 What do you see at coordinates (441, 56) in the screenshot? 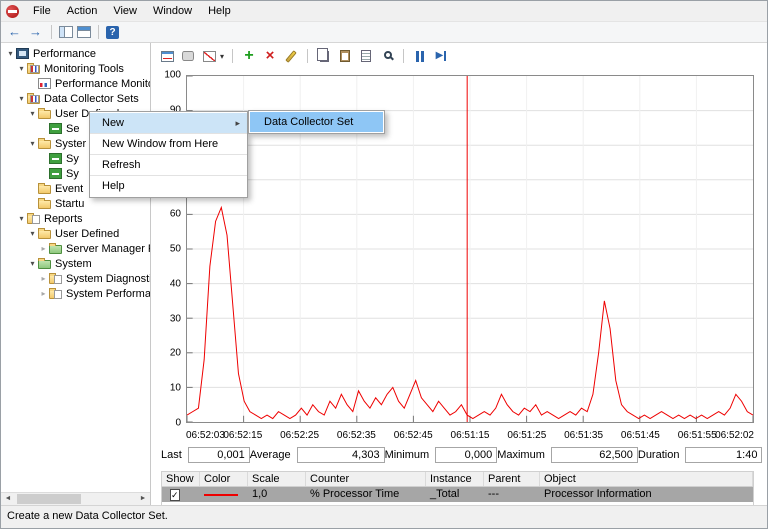
I see `update-data-icon` at bounding box center [441, 56].